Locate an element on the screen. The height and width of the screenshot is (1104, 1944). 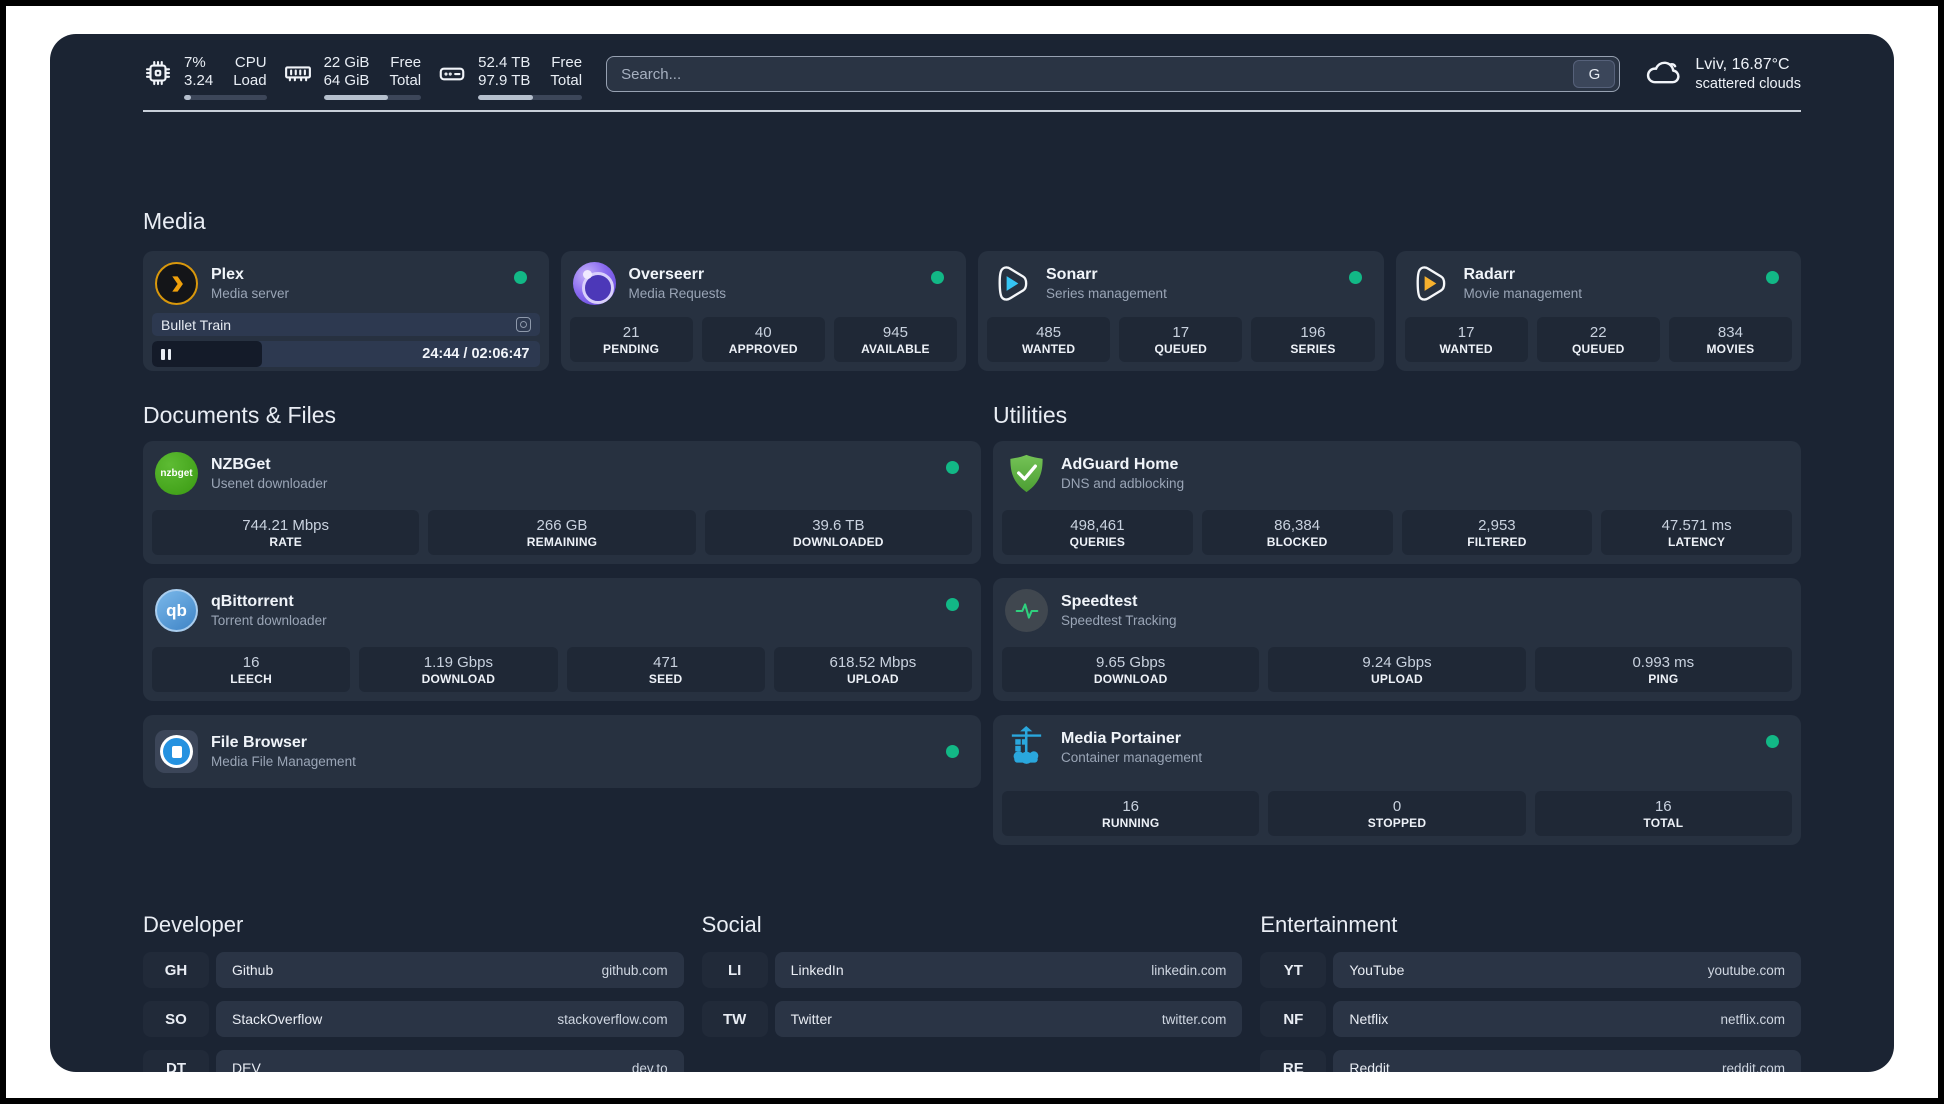
bookmark-youtube: YT YouTube youtube.com is located at coordinates (1531, 970).